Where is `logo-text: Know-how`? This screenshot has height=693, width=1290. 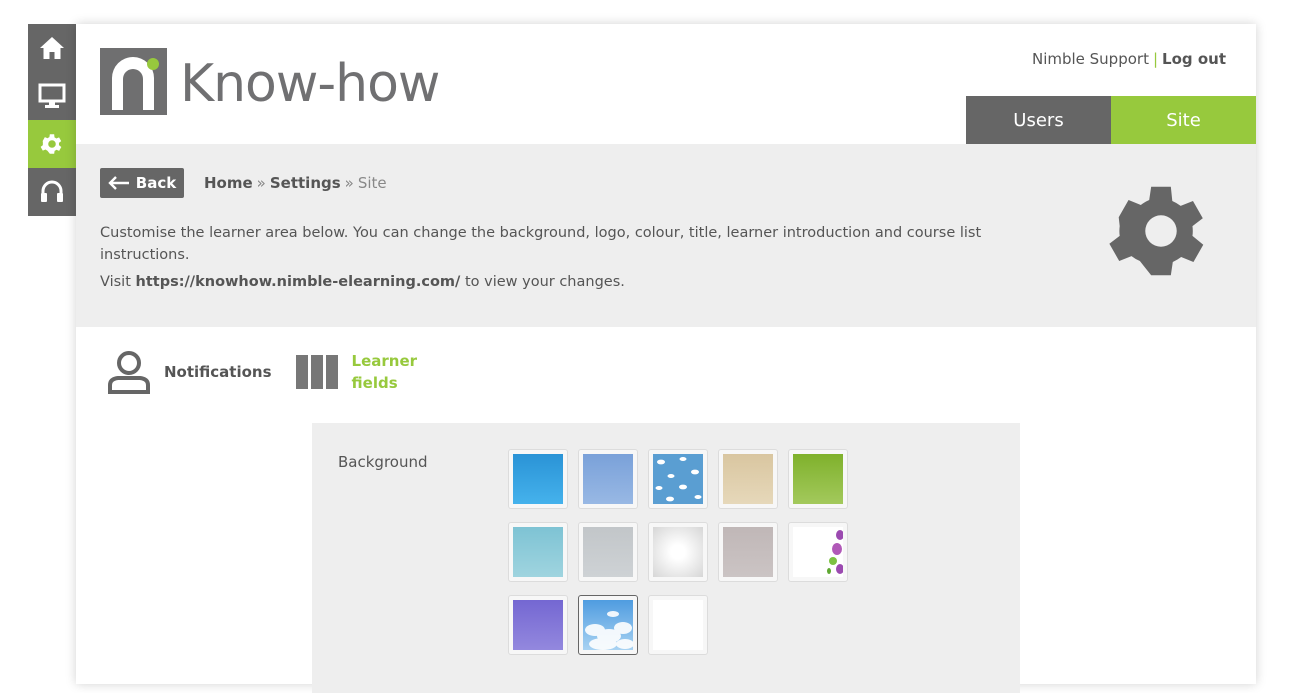 logo-text: Know-how is located at coordinates (310, 84).